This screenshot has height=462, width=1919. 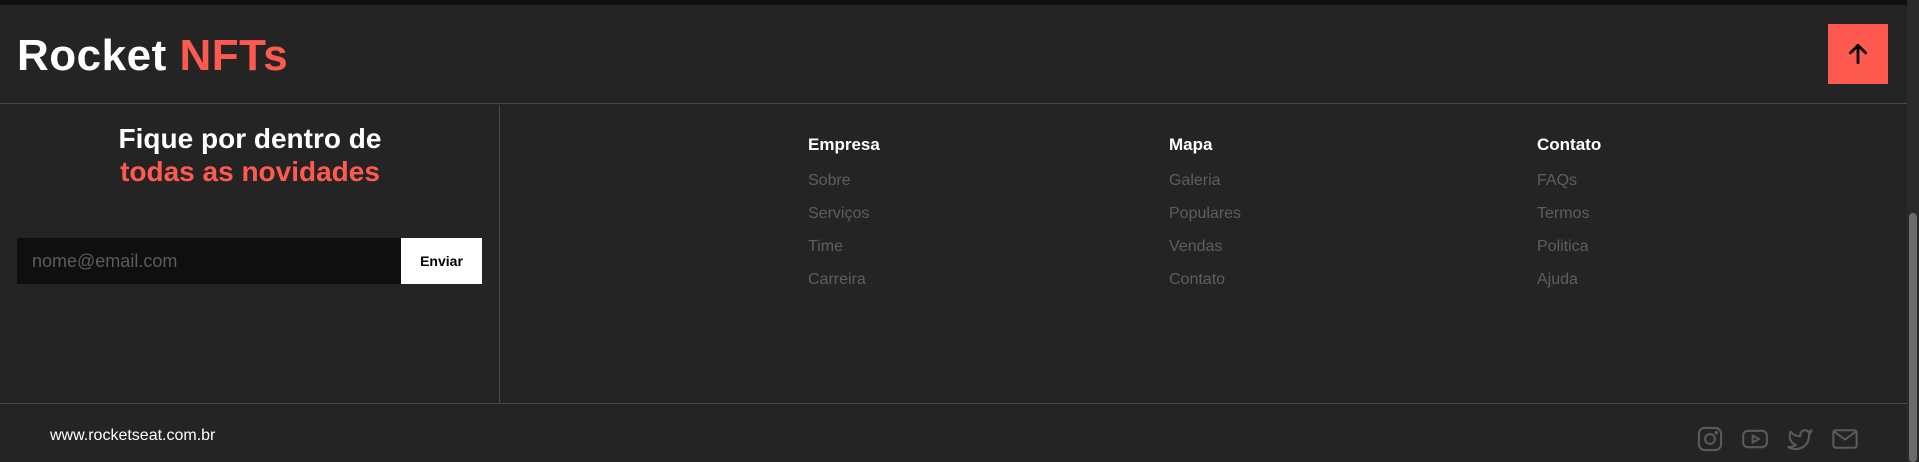 What do you see at coordinates (92, 55) in the screenshot?
I see `logo-text-primary: Rocket` at bounding box center [92, 55].